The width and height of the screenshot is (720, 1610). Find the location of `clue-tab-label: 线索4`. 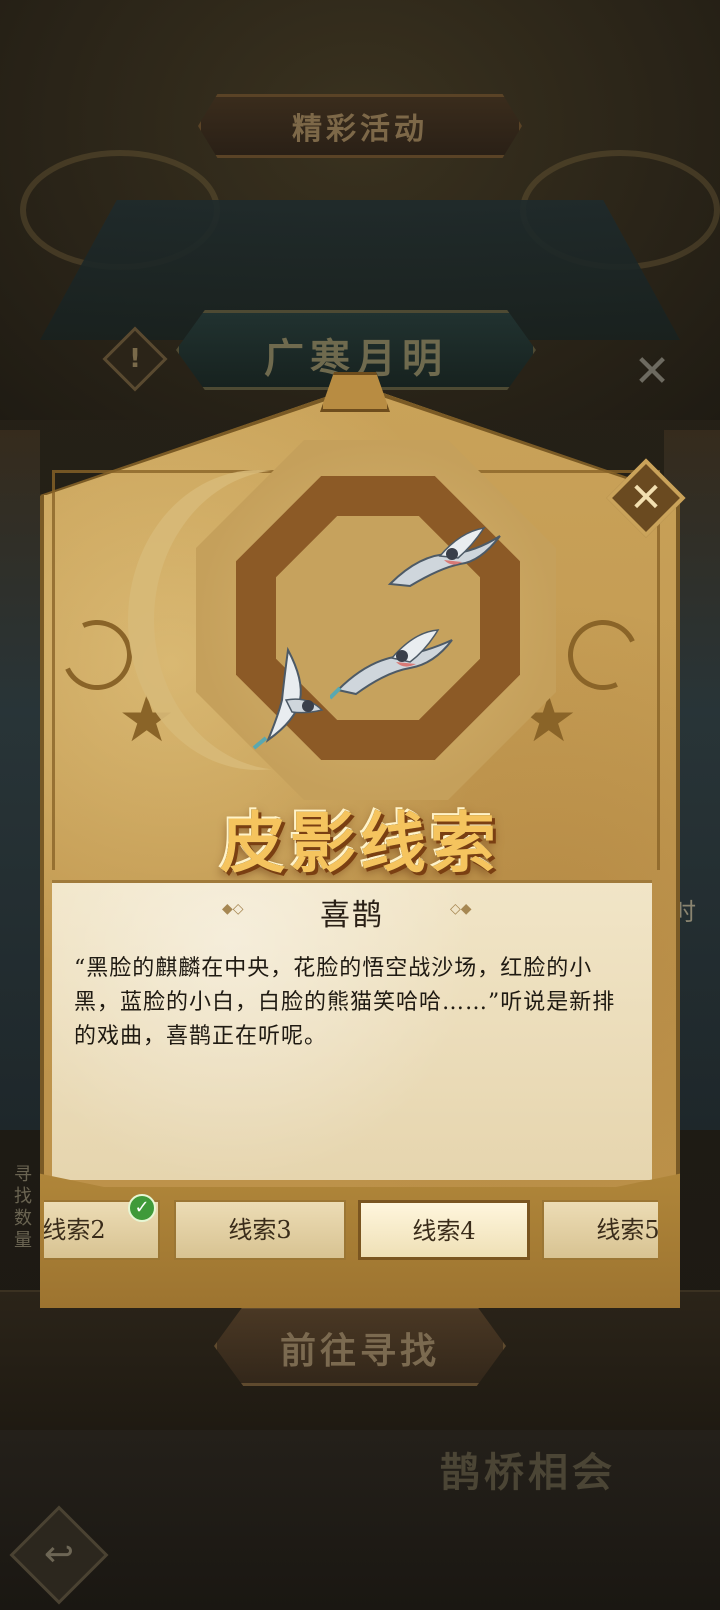

clue-tab-label: 线索4 is located at coordinates (444, 1231).